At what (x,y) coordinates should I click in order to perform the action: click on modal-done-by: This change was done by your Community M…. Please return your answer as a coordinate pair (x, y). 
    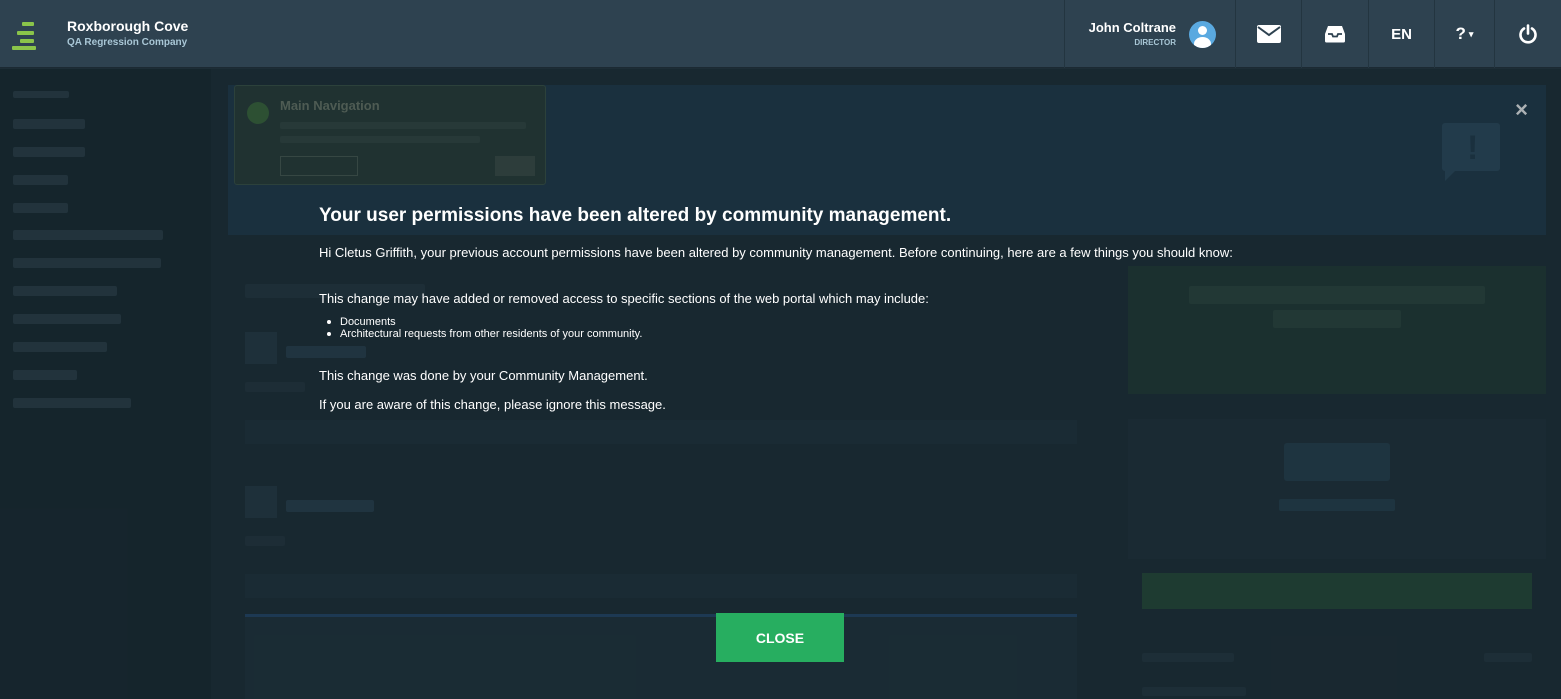
    Looking at the image, I should click on (483, 375).